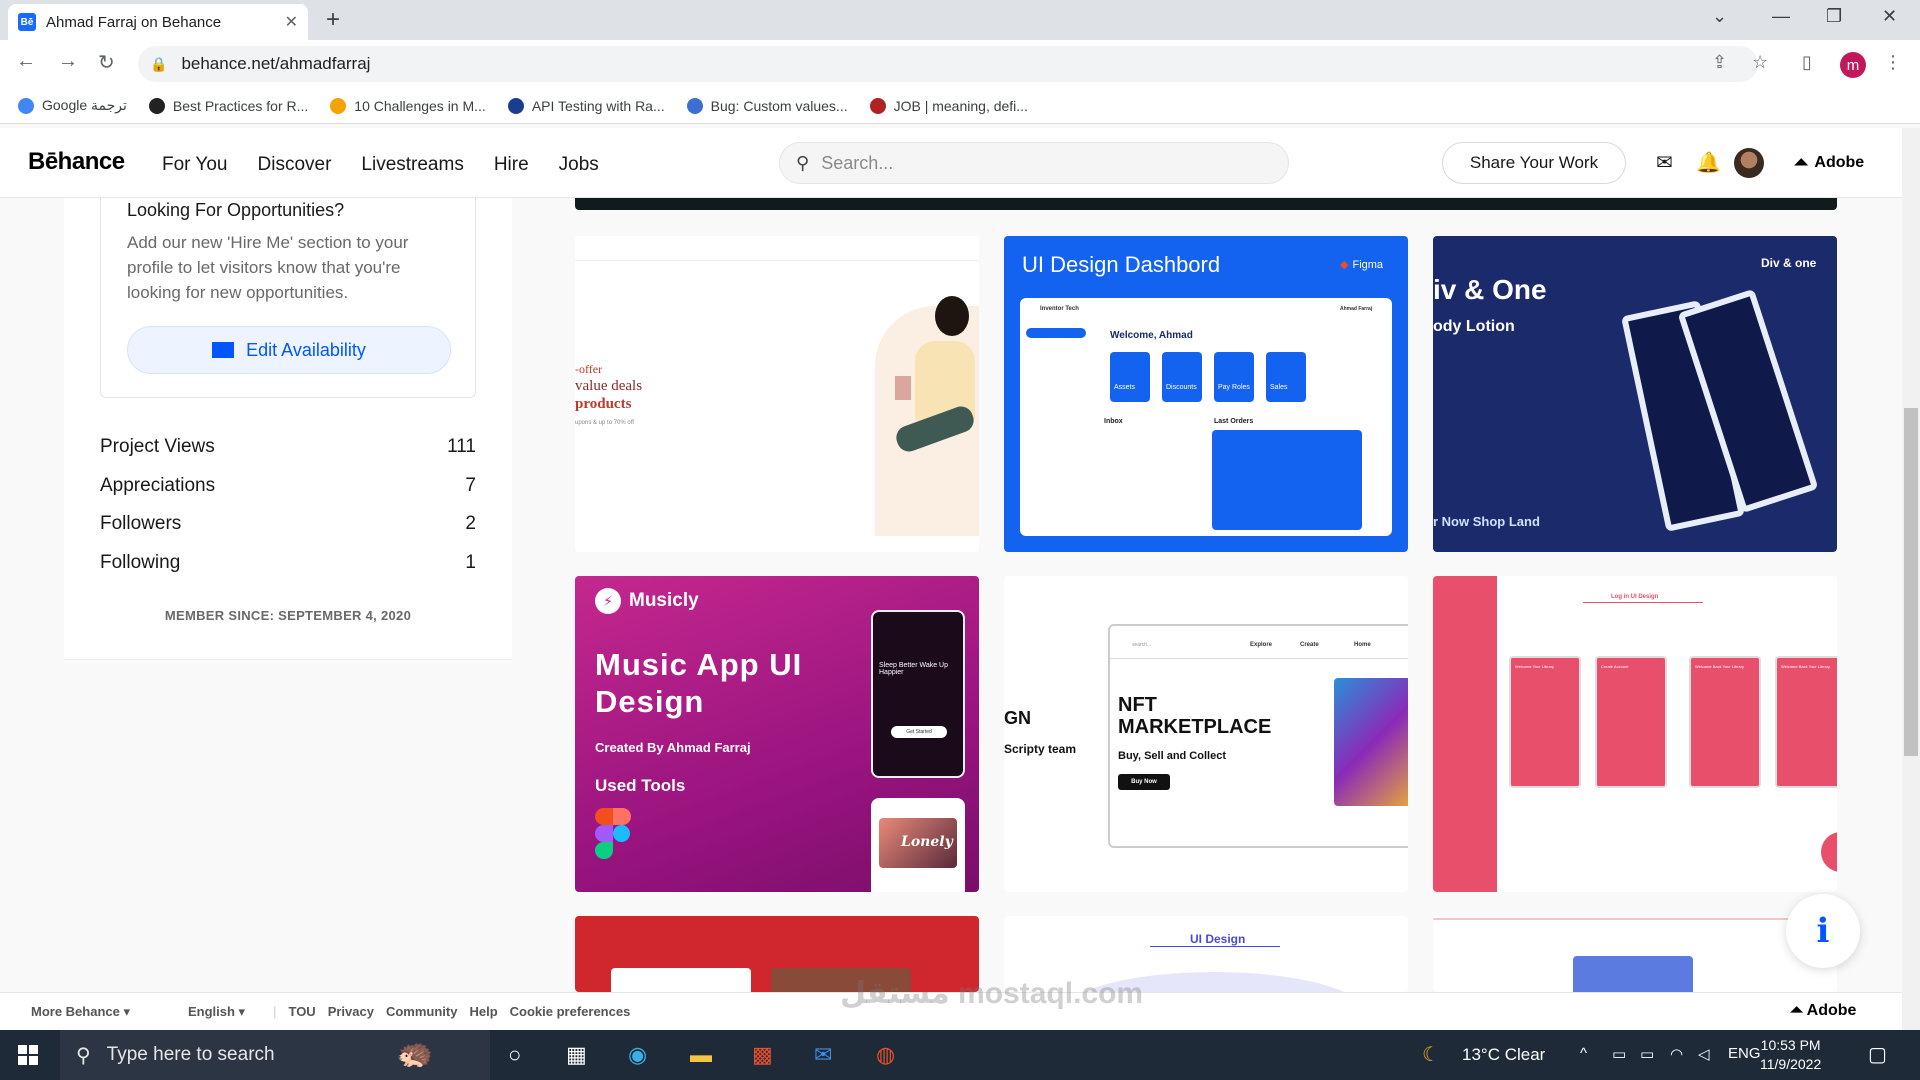  What do you see at coordinates (106, 62) in the screenshot?
I see `reload-icon: ↻` at bounding box center [106, 62].